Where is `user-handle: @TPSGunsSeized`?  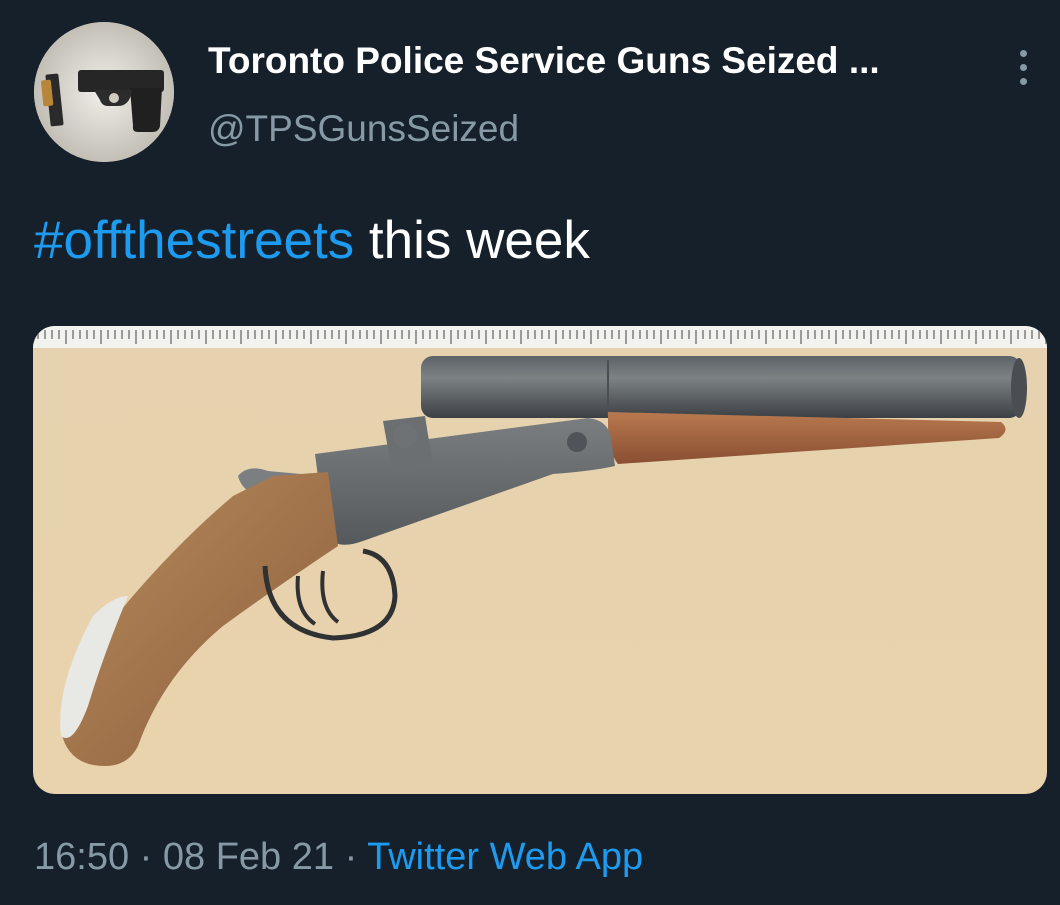
user-handle: @TPSGunsSeized is located at coordinates (363, 129).